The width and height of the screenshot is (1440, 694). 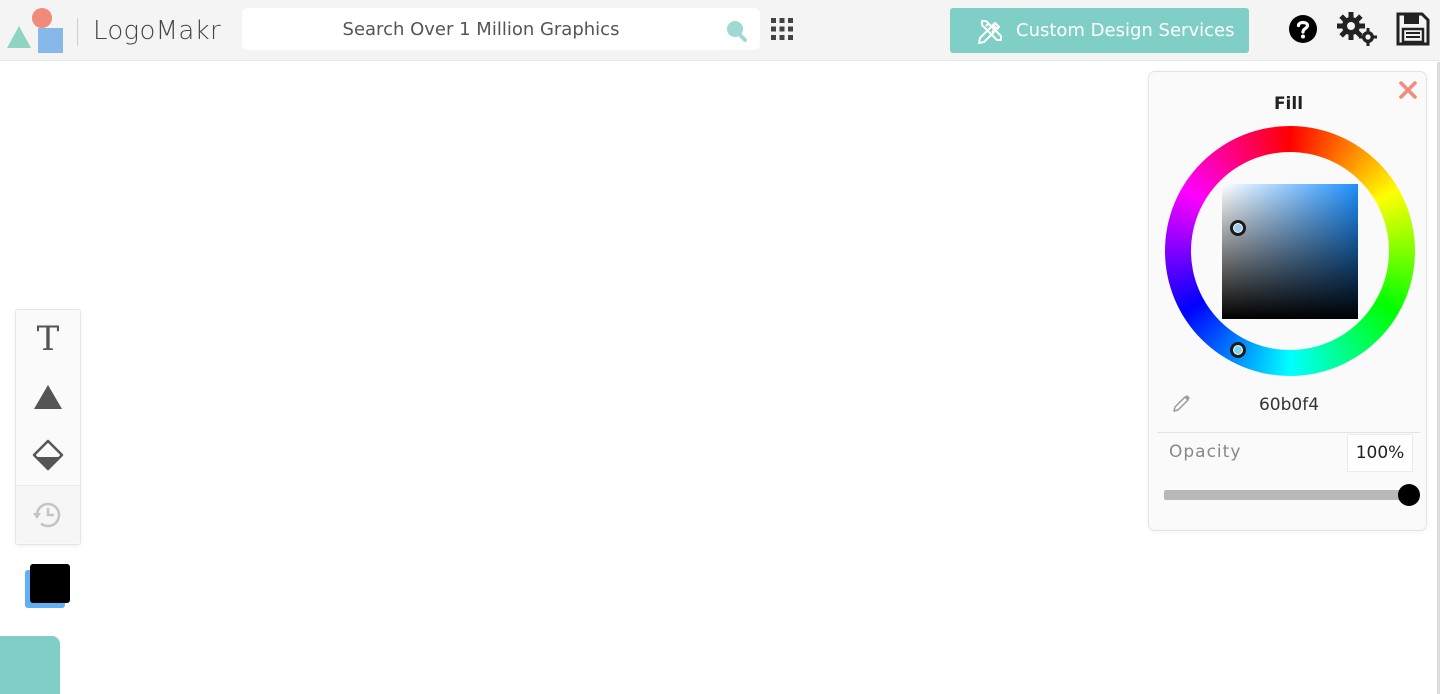 I want to click on opacity-slider-handle, so click(x=1409, y=495).